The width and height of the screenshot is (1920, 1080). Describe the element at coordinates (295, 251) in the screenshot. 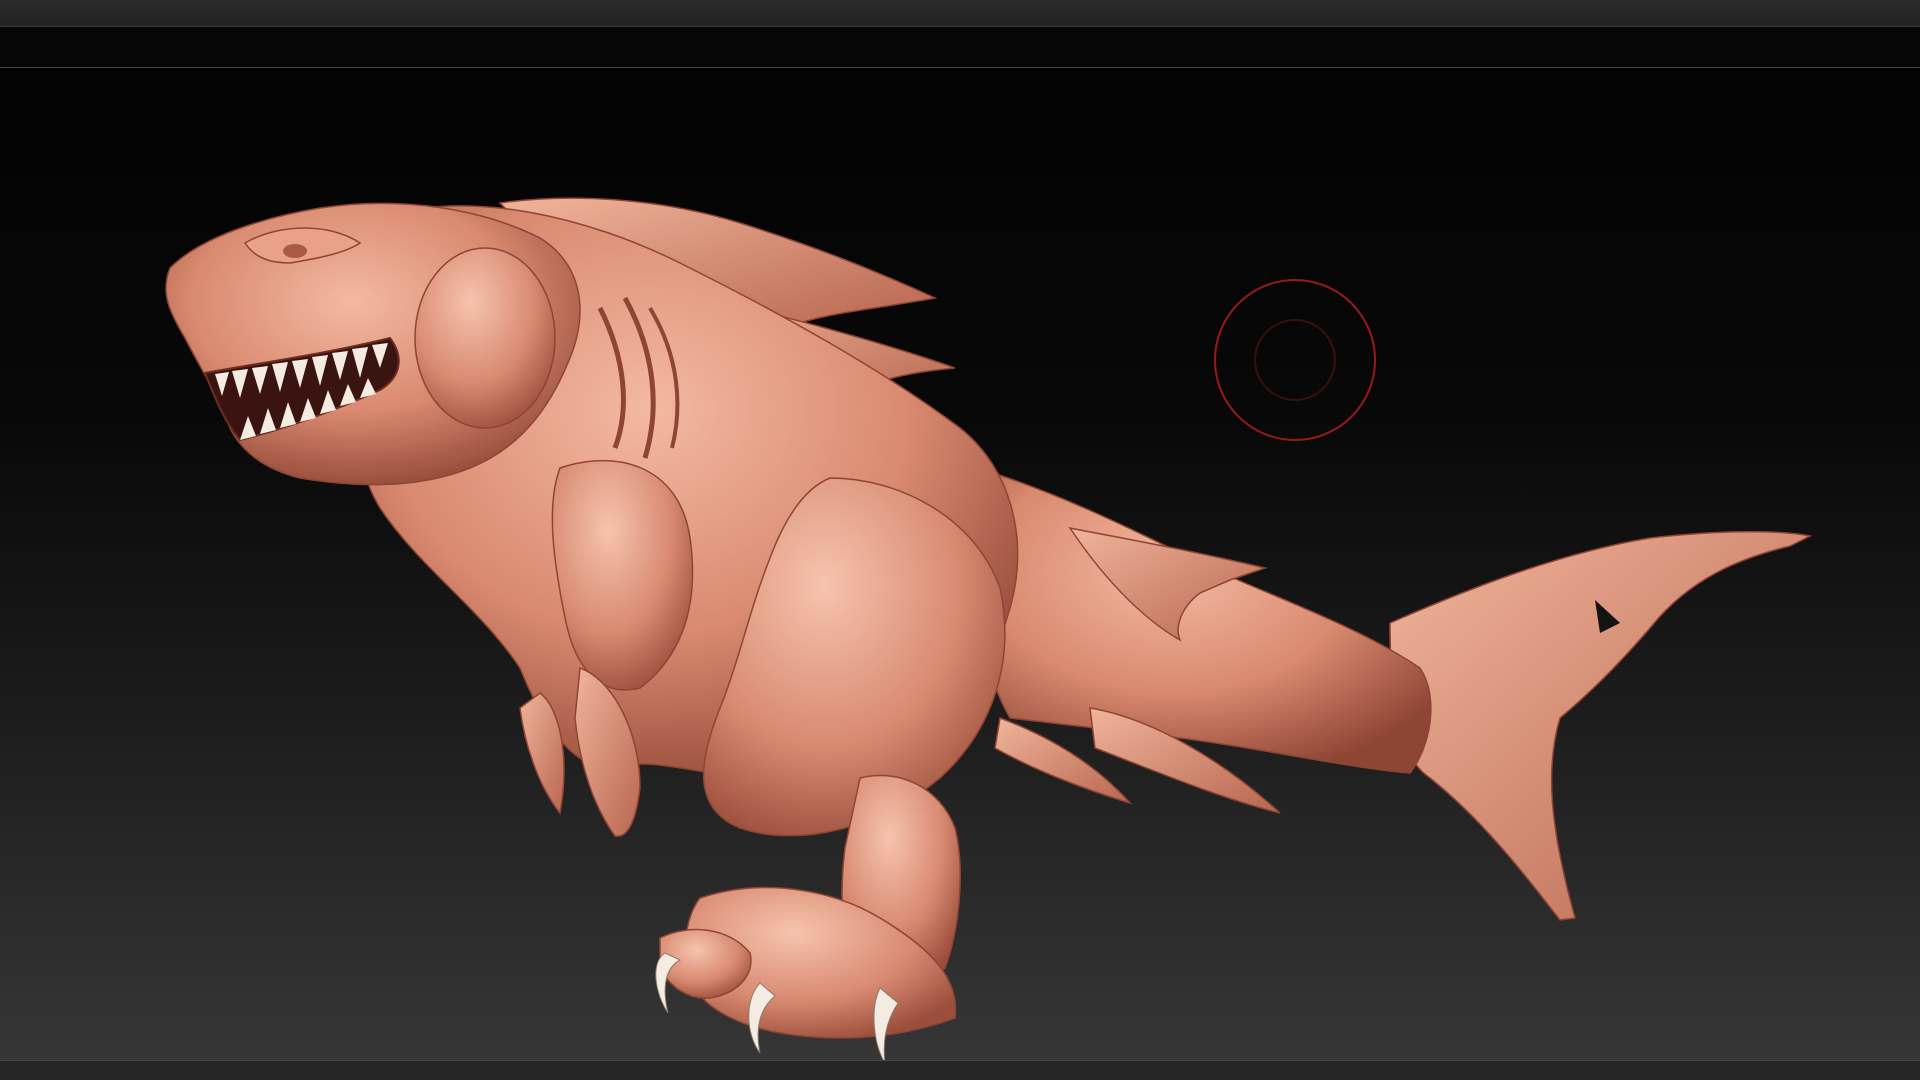

I see `eye` at that location.